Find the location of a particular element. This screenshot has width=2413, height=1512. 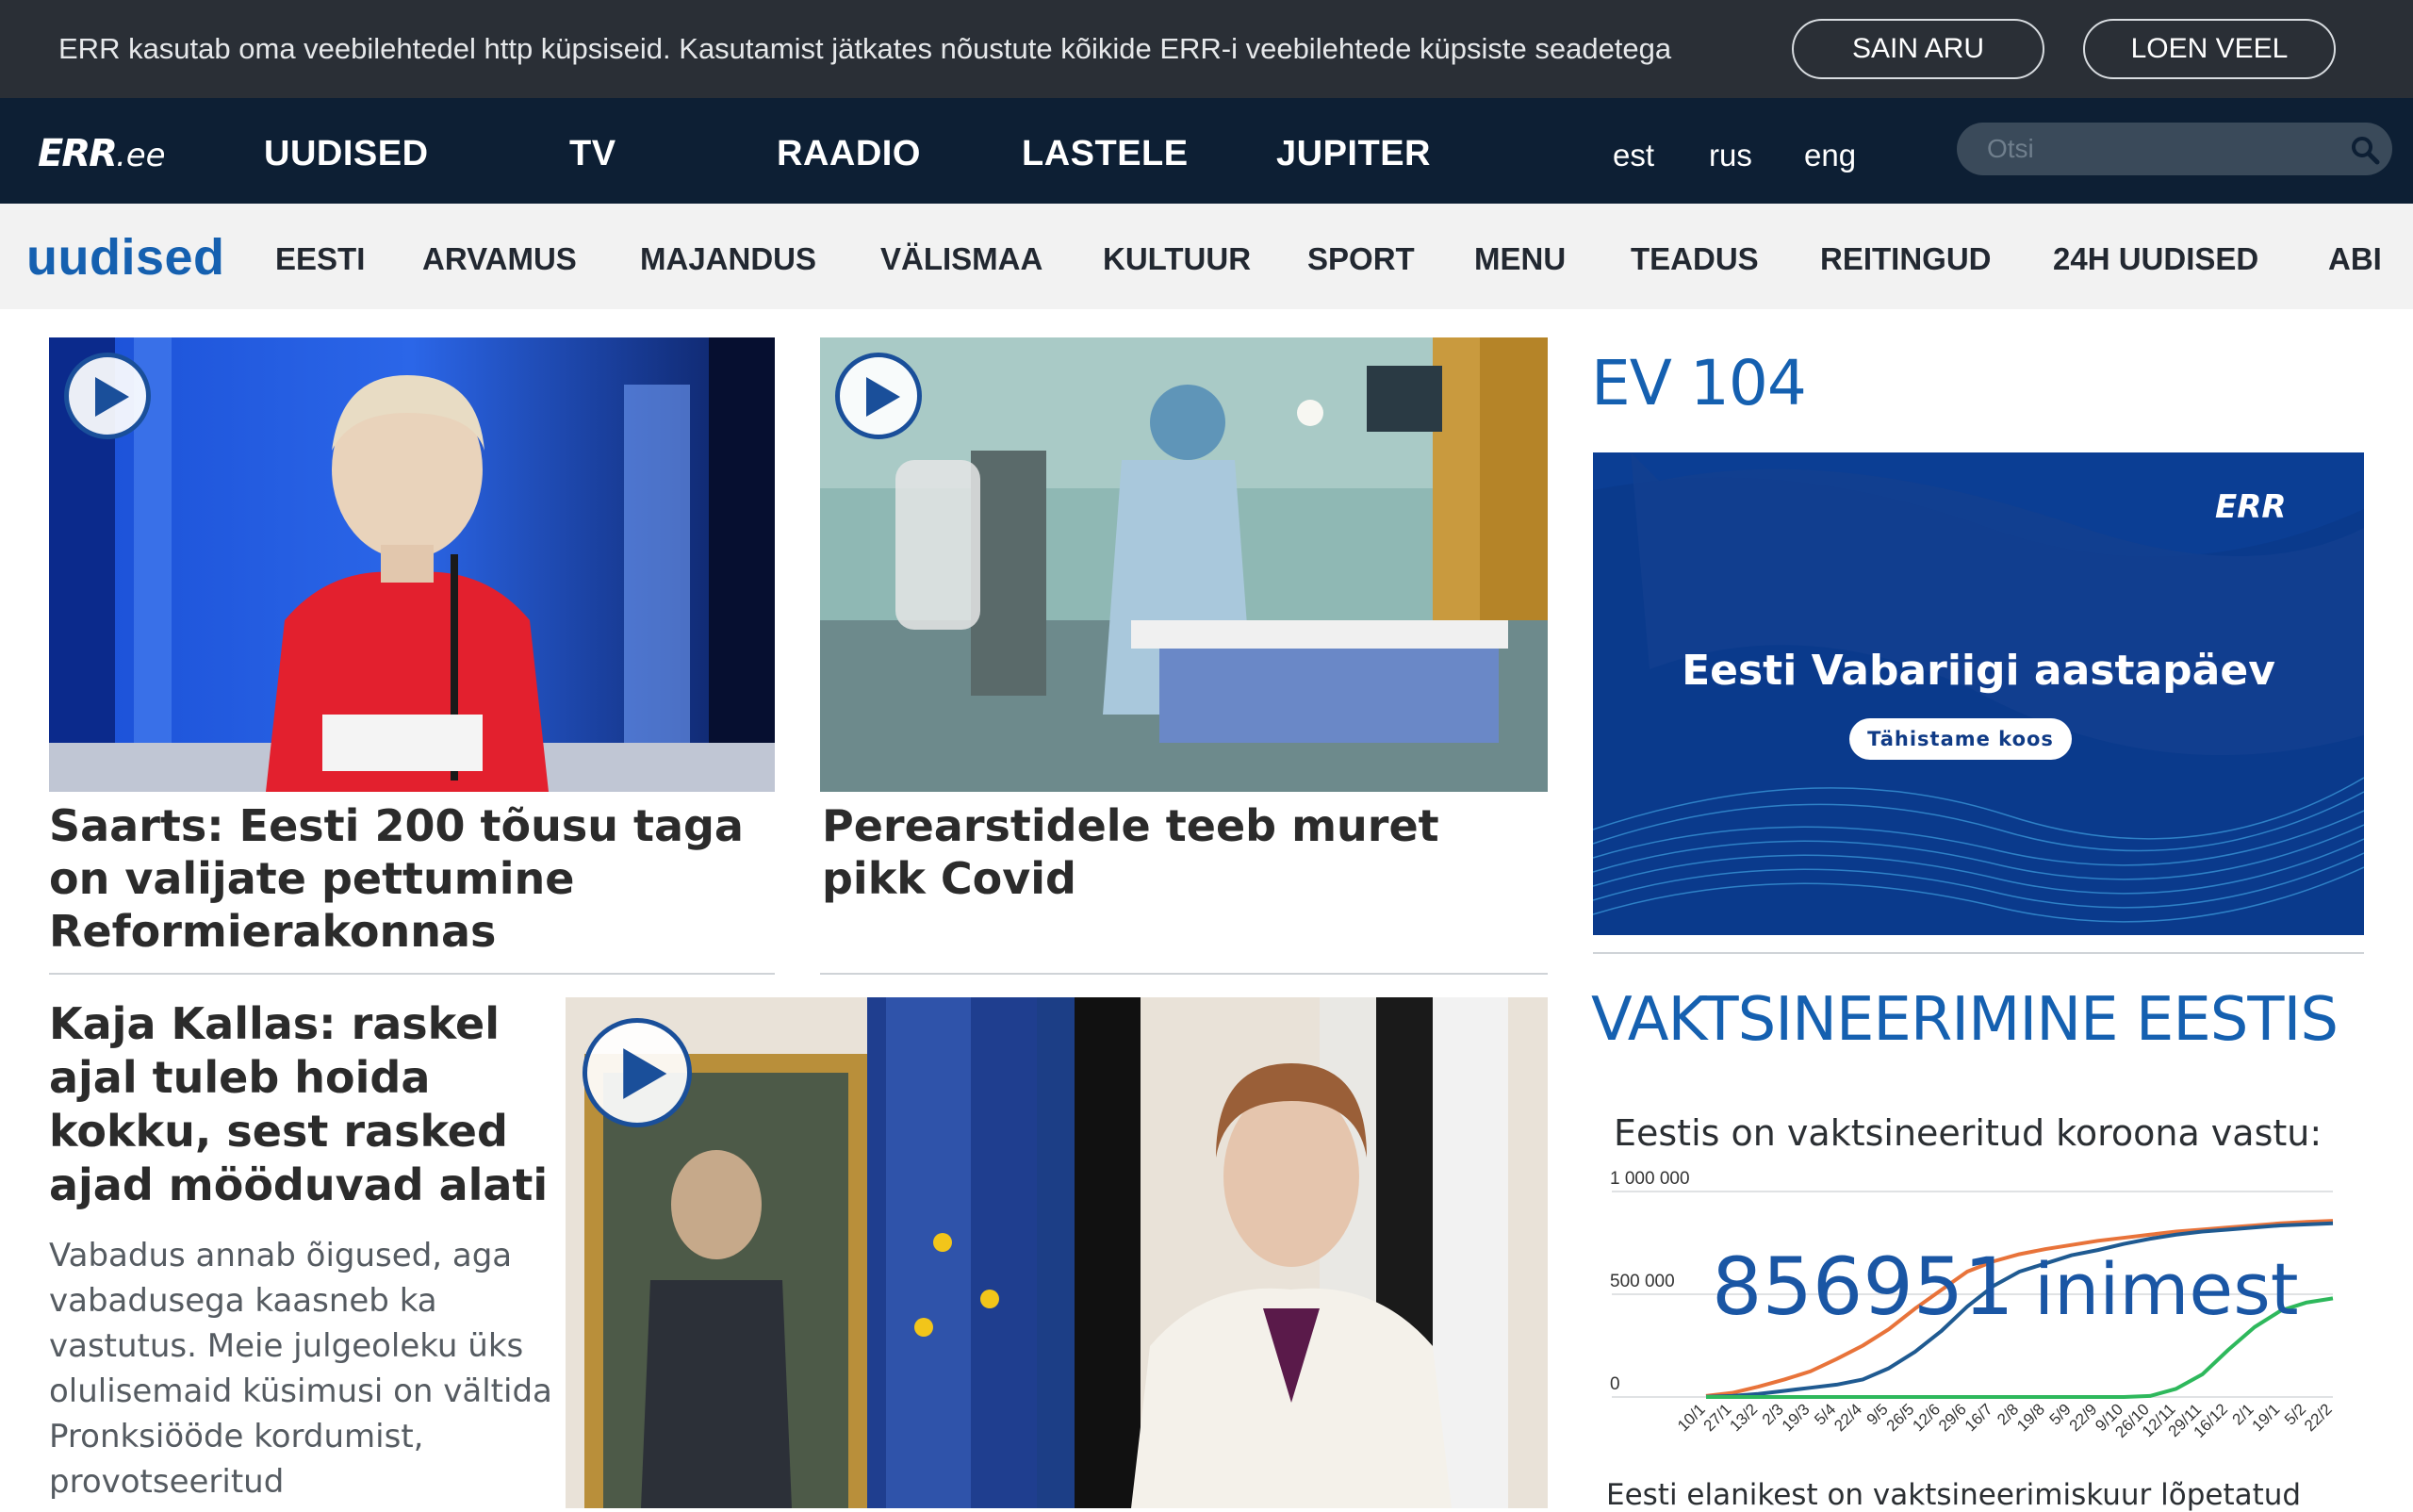

x-tick-label: 19/8 is located at coordinates (2031, 1417).